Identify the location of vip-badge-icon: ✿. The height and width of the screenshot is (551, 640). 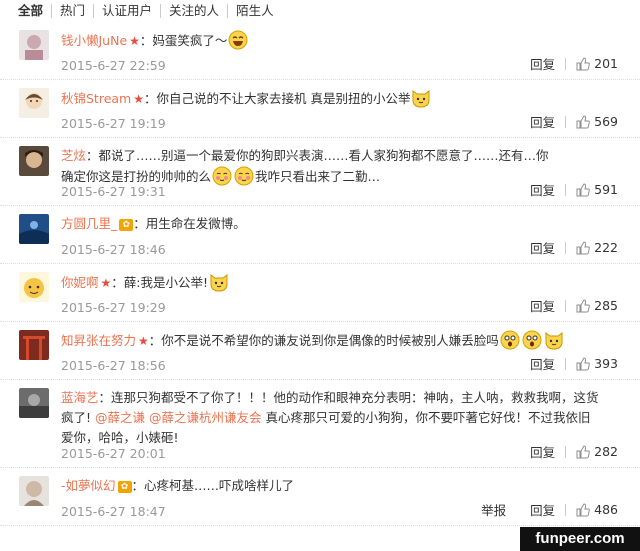
(126, 225).